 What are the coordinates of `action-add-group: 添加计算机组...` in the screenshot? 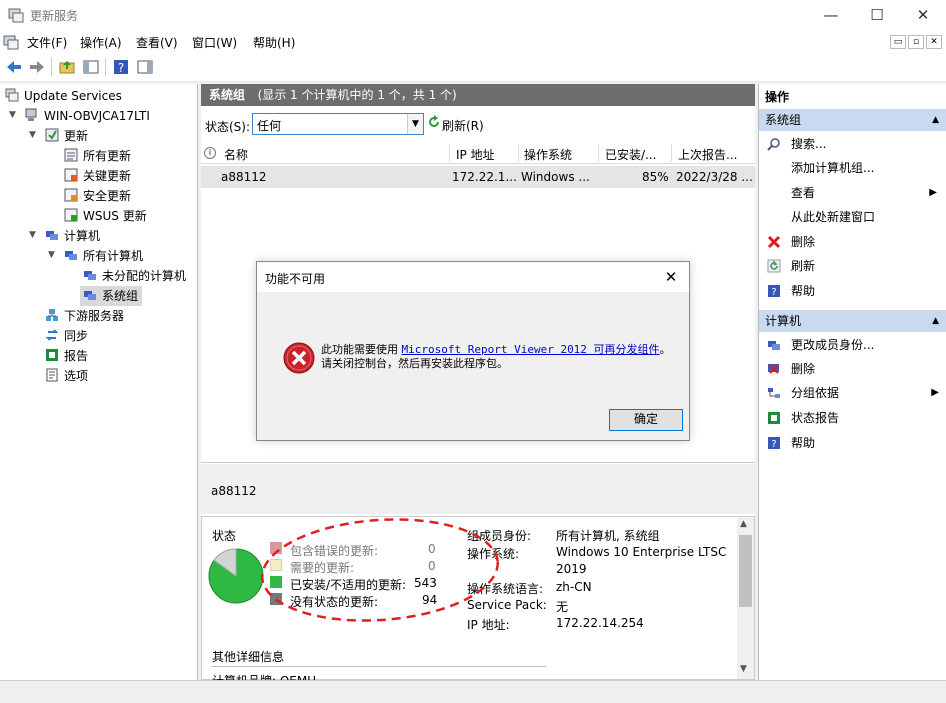 It's located at (832, 168).